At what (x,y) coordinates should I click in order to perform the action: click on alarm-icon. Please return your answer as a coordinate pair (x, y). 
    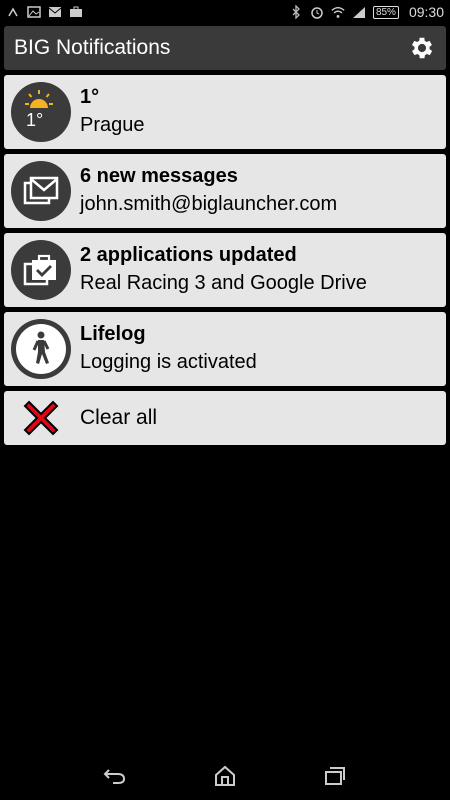
    Looking at the image, I should click on (317, 12).